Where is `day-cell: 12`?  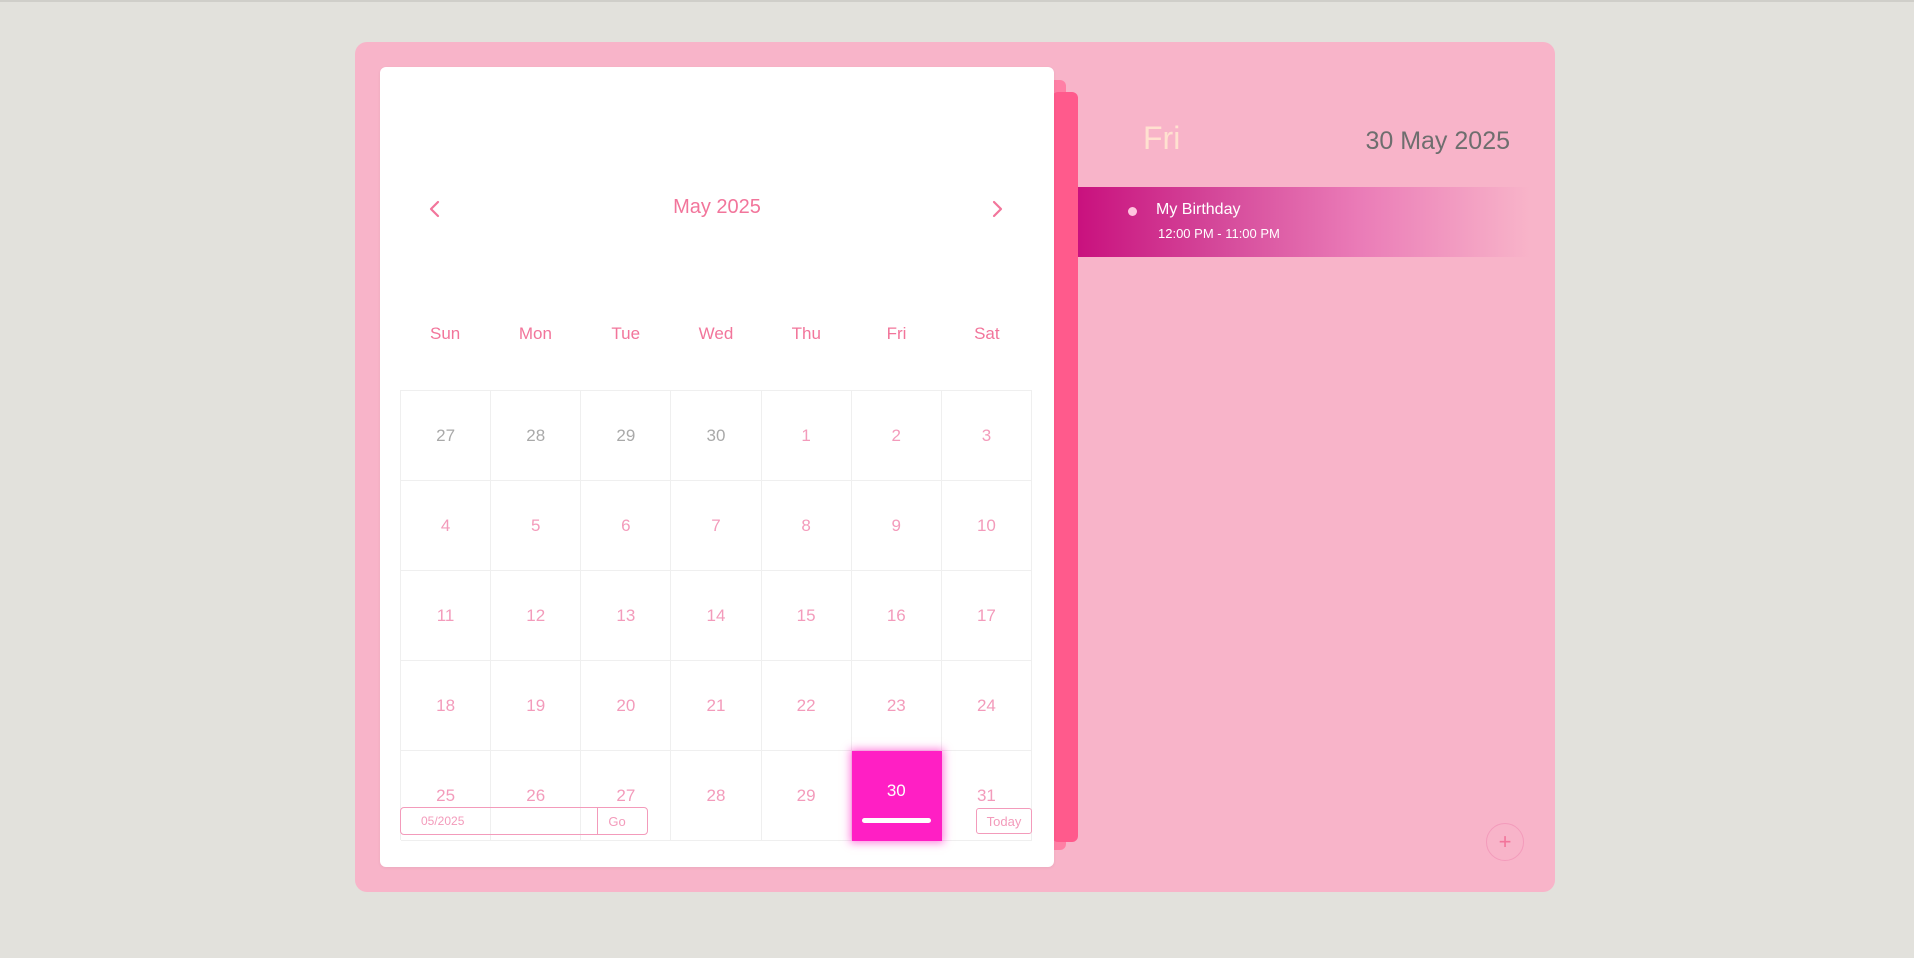
day-cell: 12 is located at coordinates (536, 616).